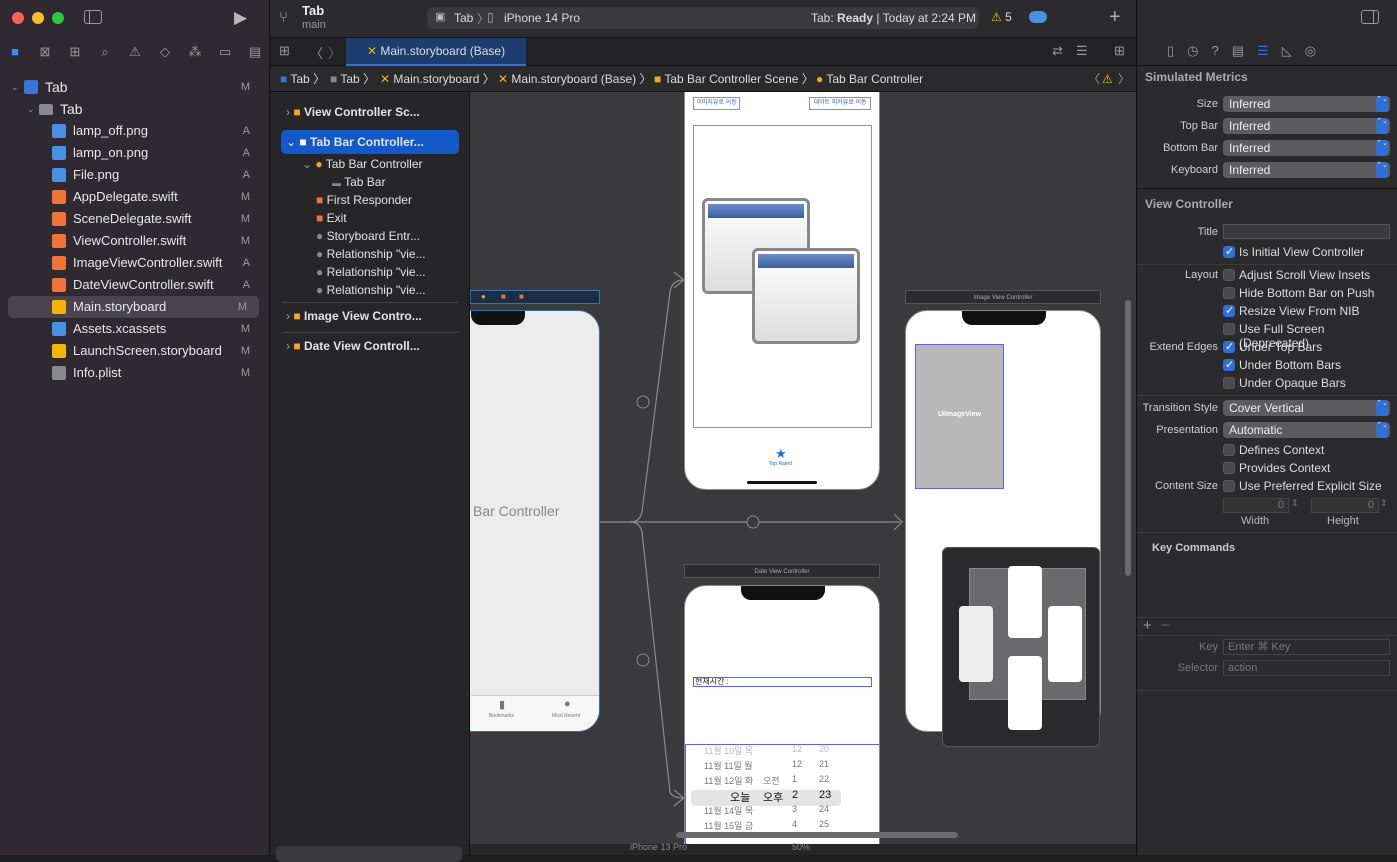  I want to click on transition-style-popup: Cover Vertical, so click(1306, 408).